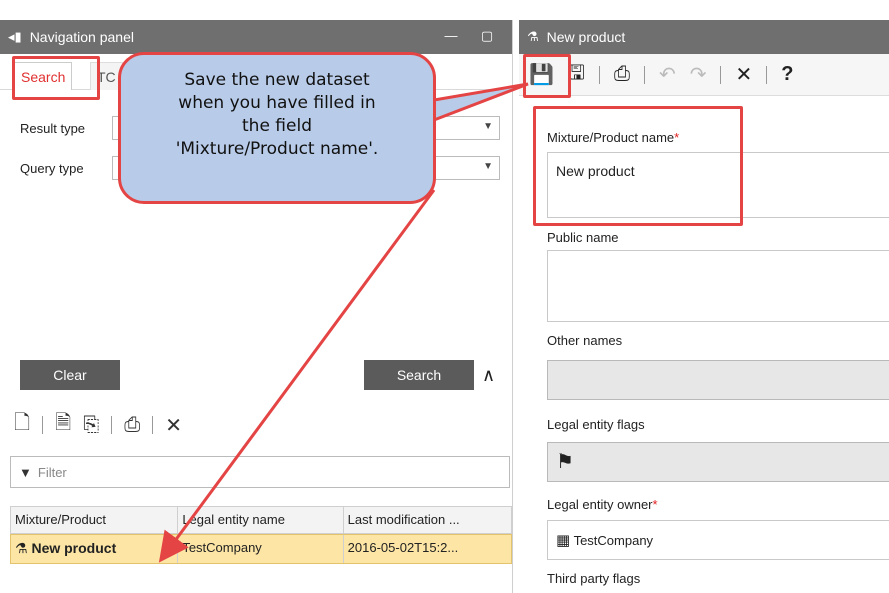  Describe the element at coordinates (718, 462) in the screenshot. I see `legal-entity-flags-field: ⚑` at that location.